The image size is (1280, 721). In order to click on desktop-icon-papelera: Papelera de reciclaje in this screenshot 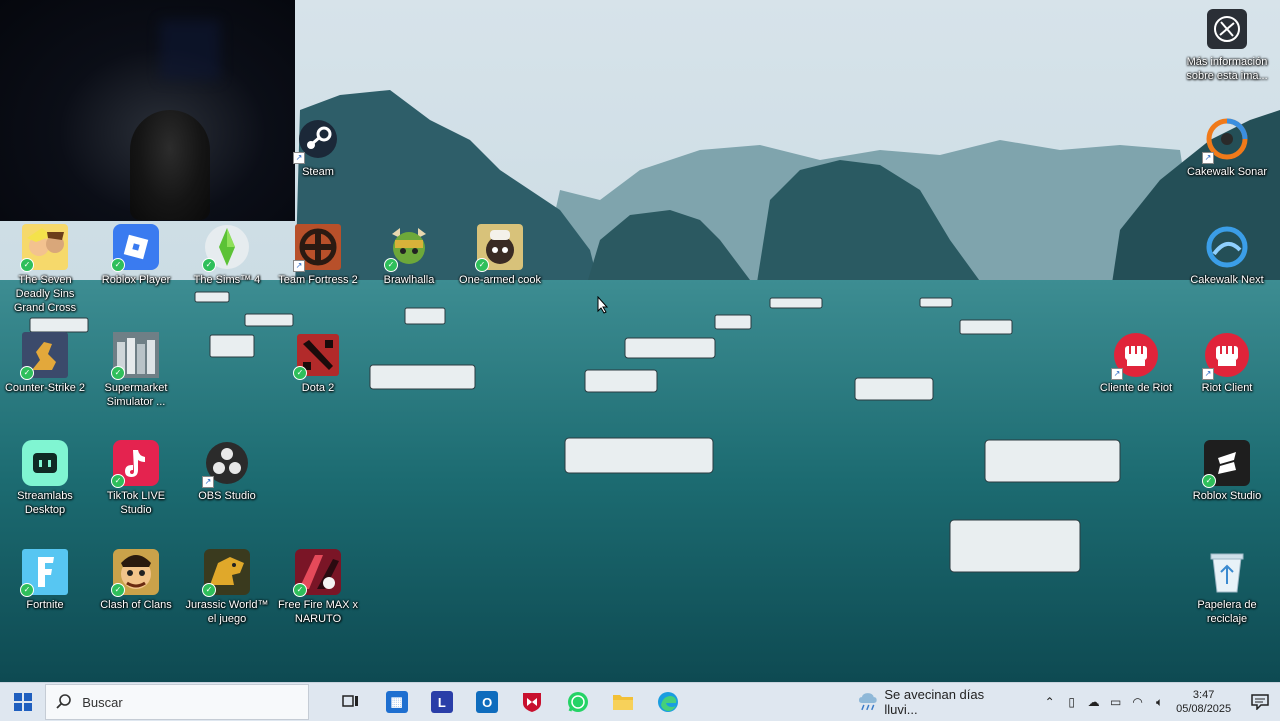, I will do `click(1227, 587)`.